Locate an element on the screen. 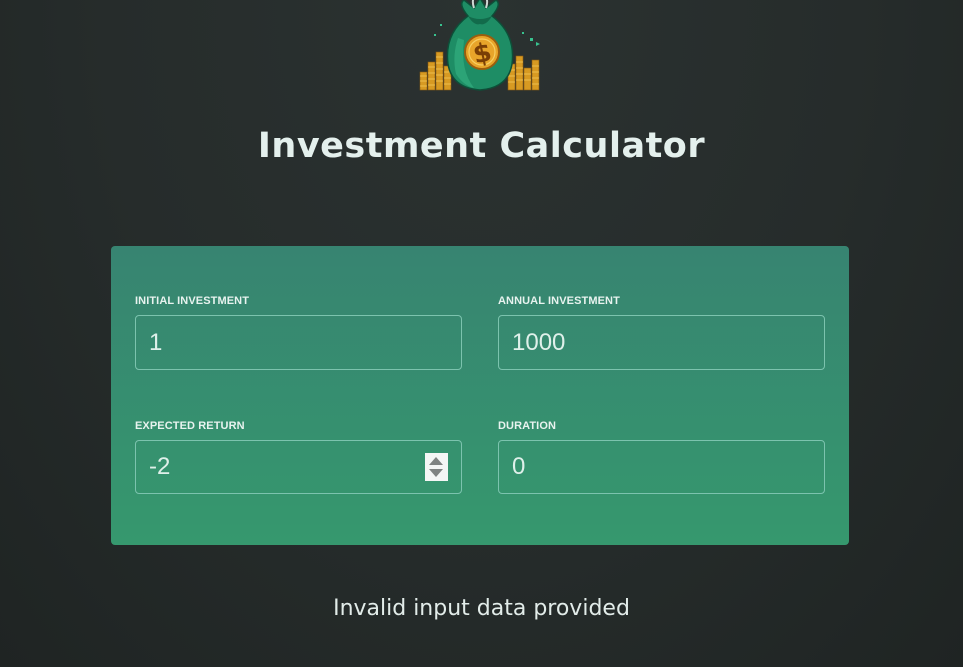  annual-investment-label: Annual Investment is located at coordinates (559, 301).